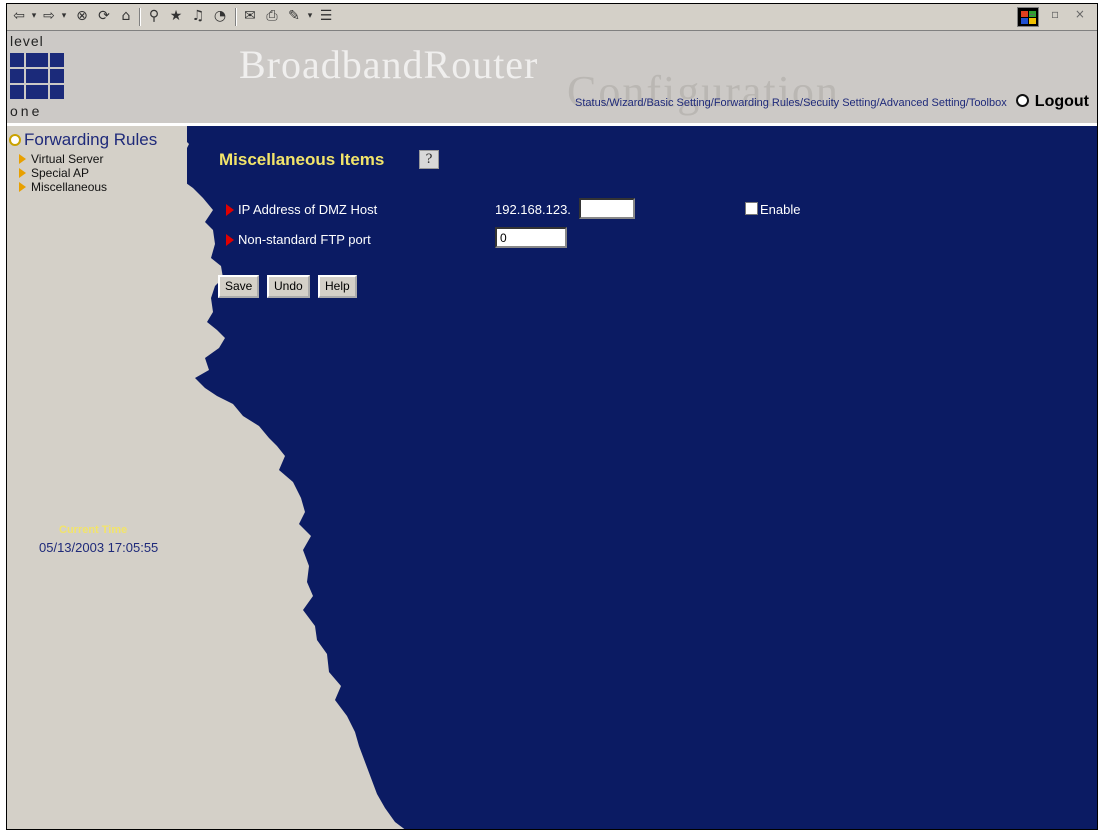  What do you see at coordinates (250, 16) in the screenshot?
I see `mail-icon: ✉` at bounding box center [250, 16].